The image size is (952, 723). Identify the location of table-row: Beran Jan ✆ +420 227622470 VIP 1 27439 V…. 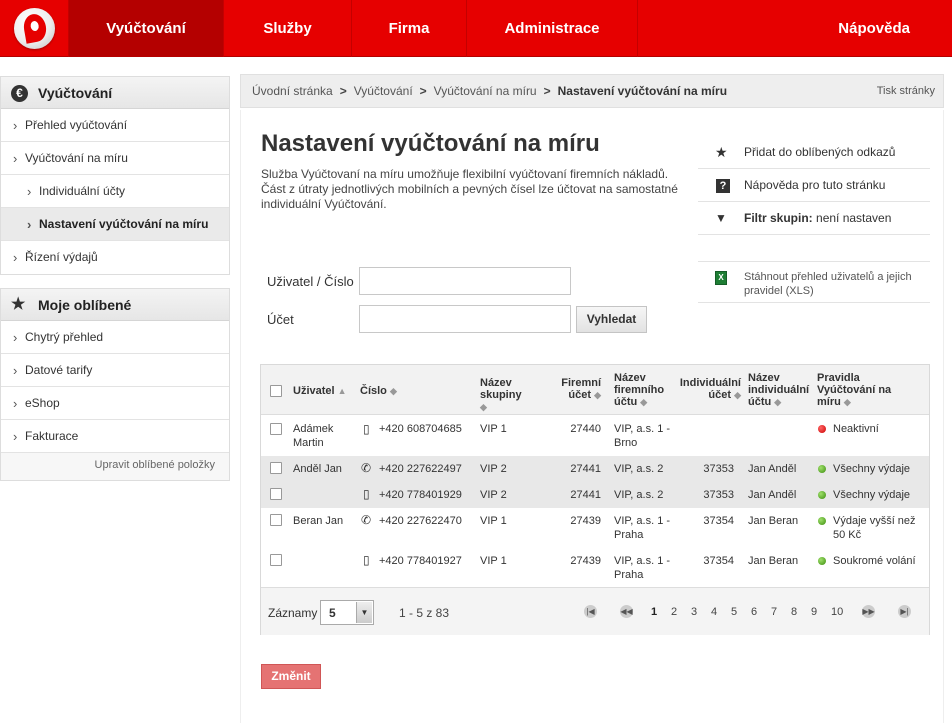
(595, 528).